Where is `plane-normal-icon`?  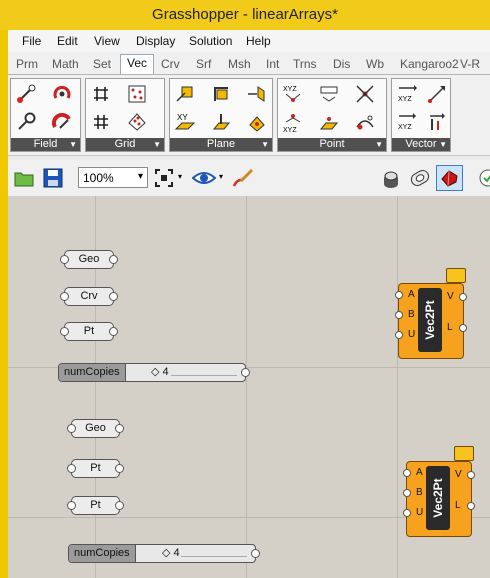 plane-normal-icon is located at coordinates (257, 122).